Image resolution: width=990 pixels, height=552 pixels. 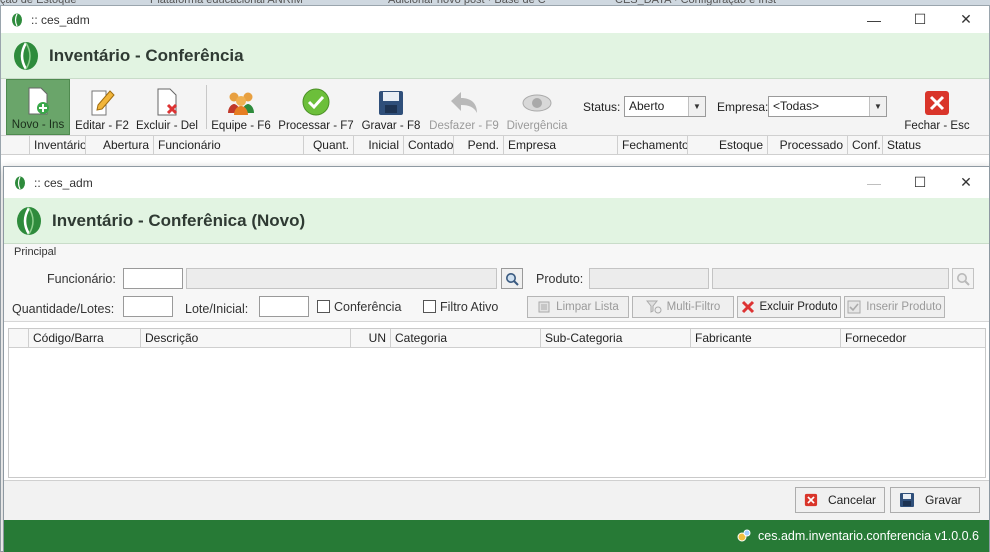 What do you see at coordinates (63, 309) in the screenshot?
I see `quantidade-lotes-label: Quantidade/Lotes:` at bounding box center [63, 309].